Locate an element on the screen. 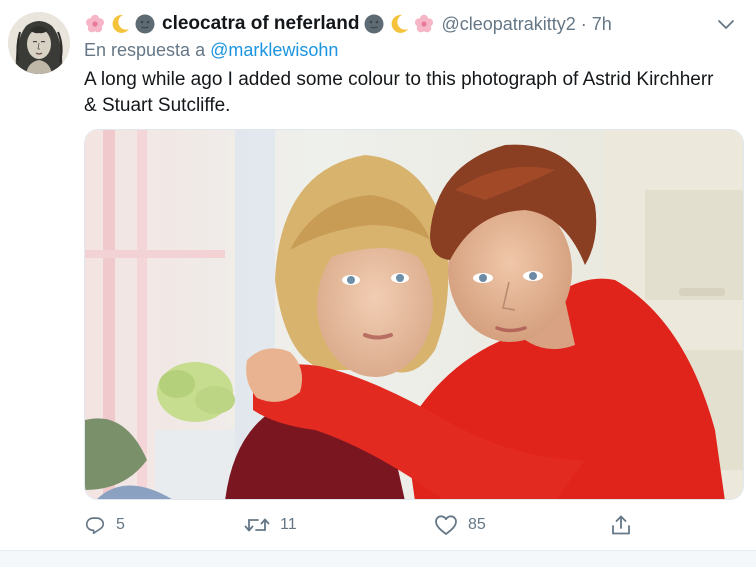 This screenshot has width=756, height=567. chevron-down-icon is located at coordinates (726, 24).